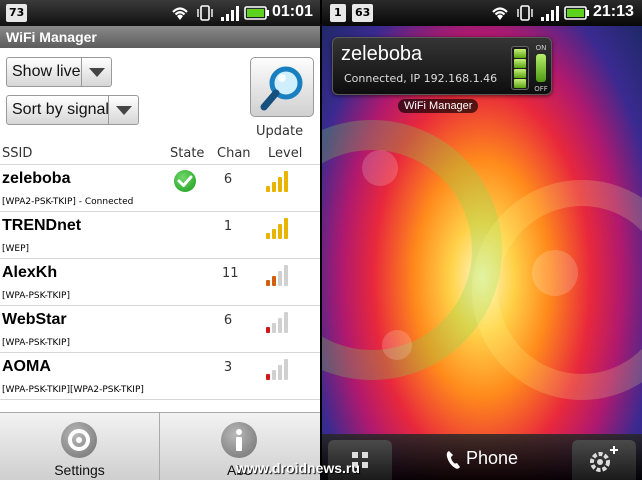 This screenshot has width=642, height=480. I want to click on filter-spinner: Show live, so click(59, 72).